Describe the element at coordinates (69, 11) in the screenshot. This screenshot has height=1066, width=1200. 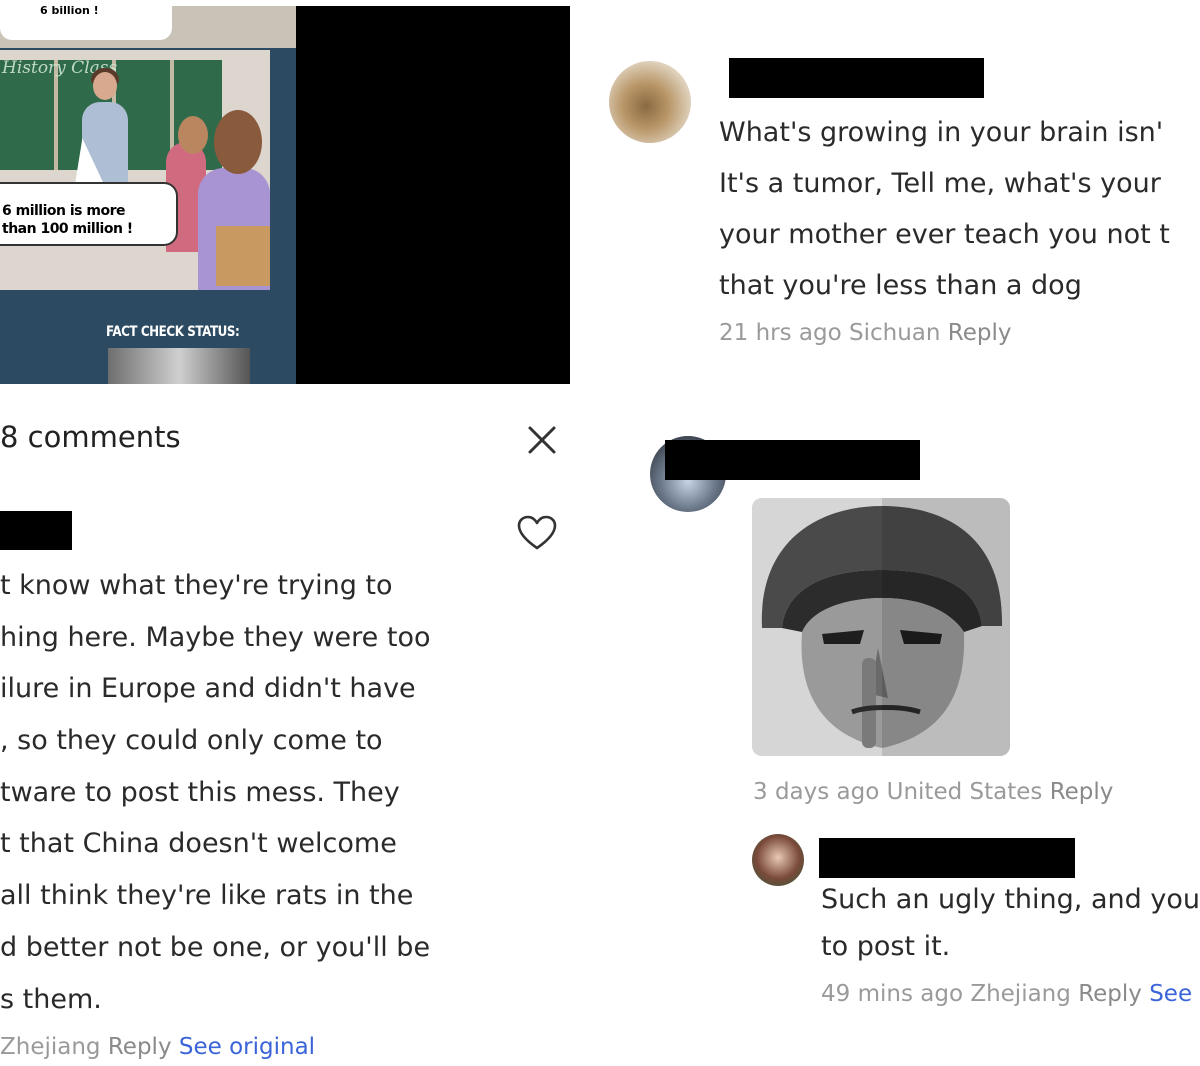
I see `meme-top-text: 6 billion !` at that location.